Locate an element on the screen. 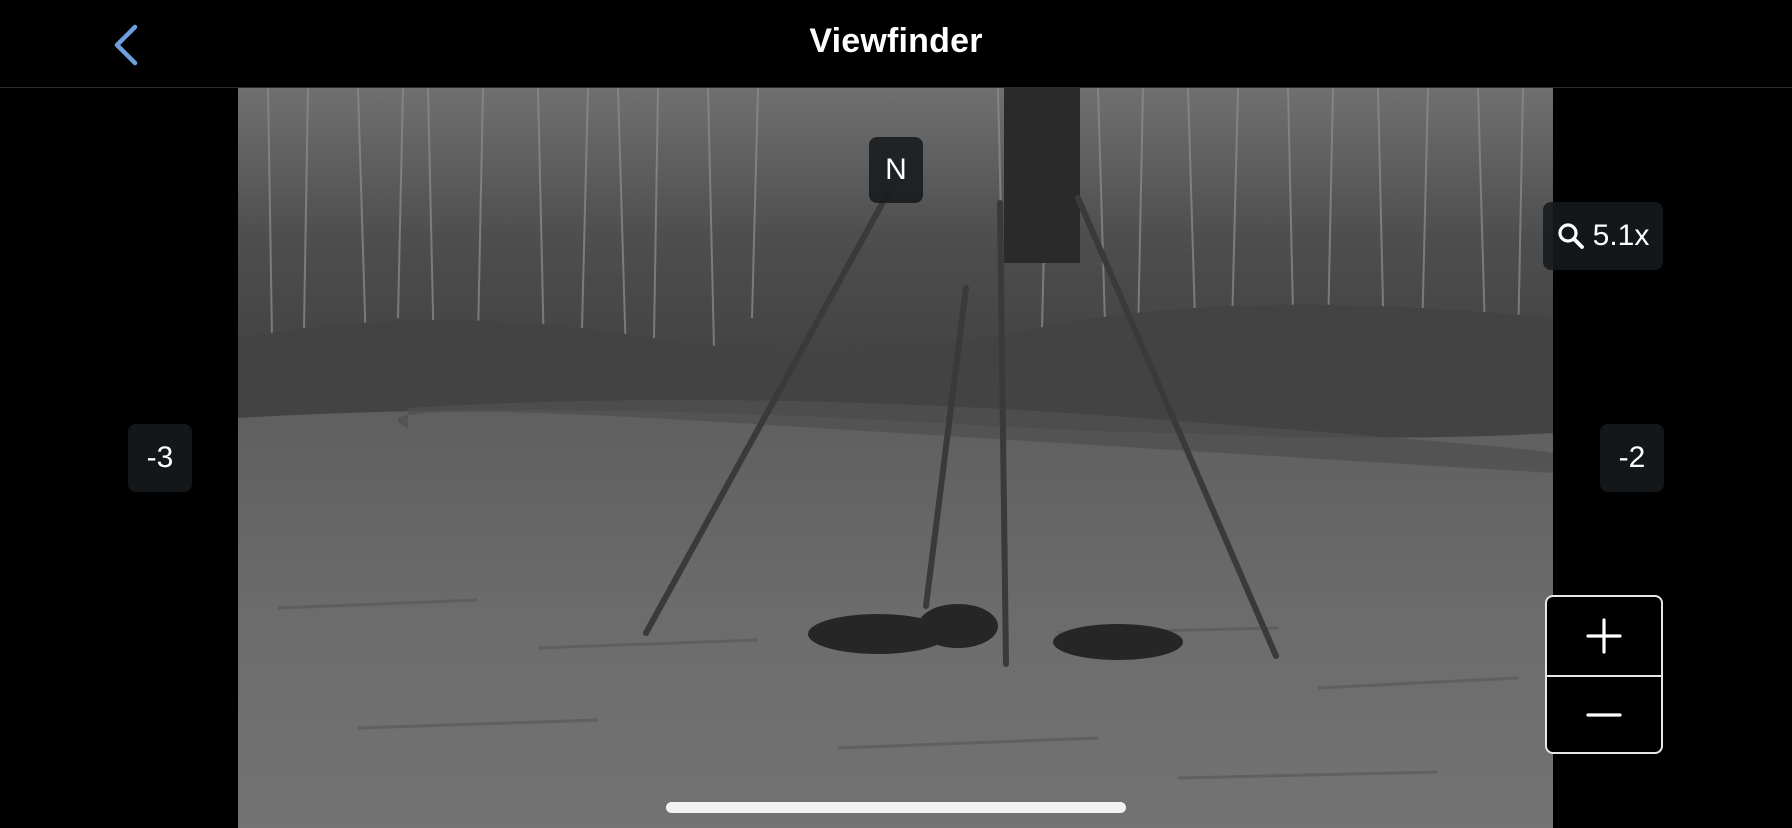  zoom-in-button is located at coordinates (1604, 636).